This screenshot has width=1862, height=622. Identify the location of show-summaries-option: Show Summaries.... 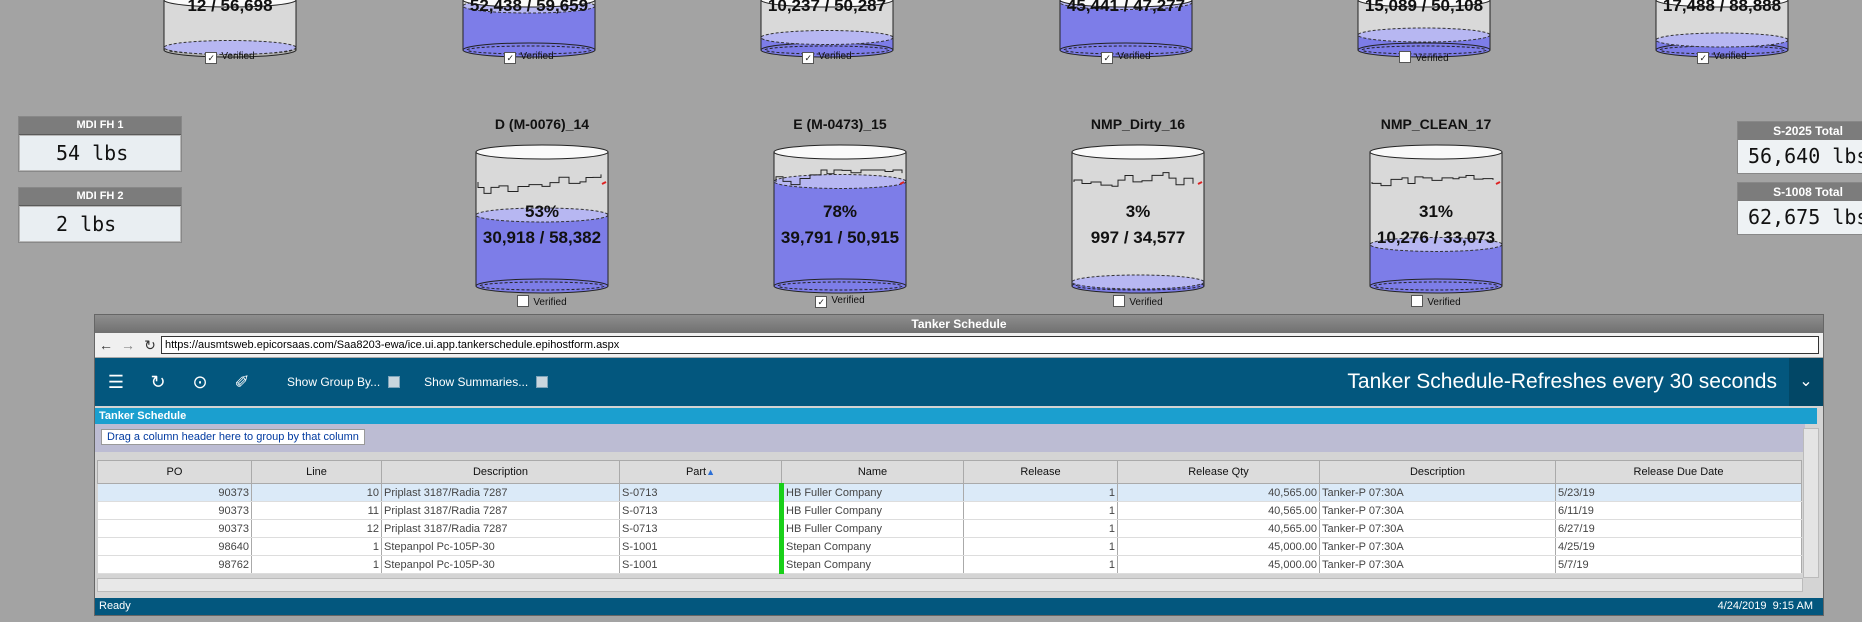
(486, 382).